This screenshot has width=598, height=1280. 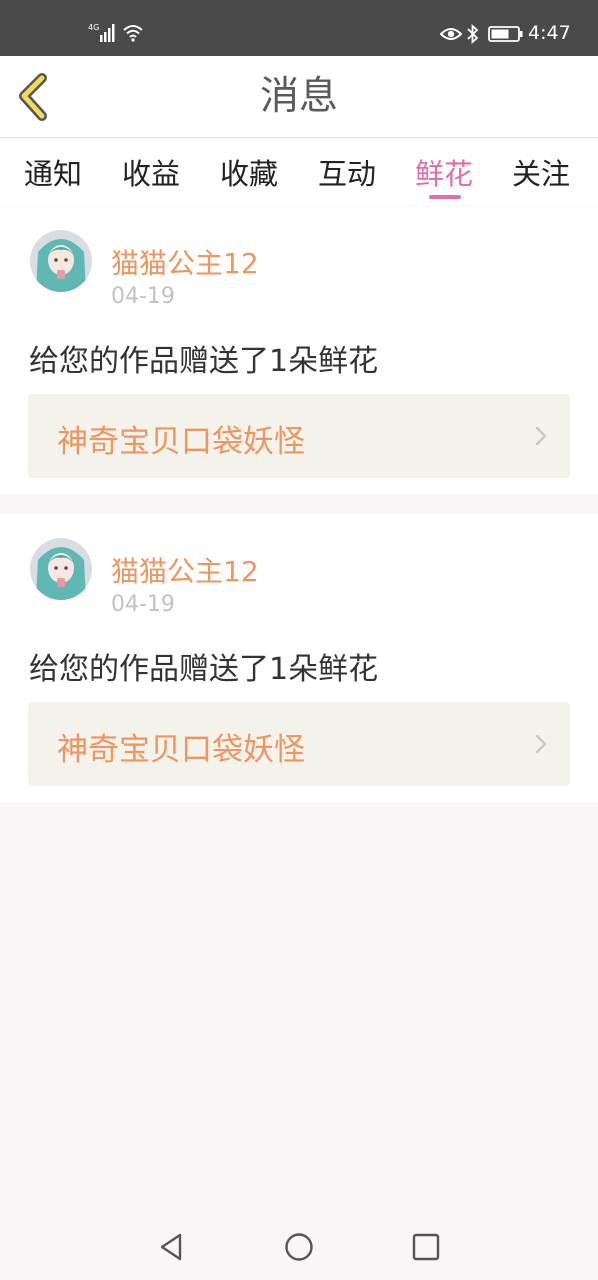 I want to click on network-type: 4G, so click(x=93, y=27).